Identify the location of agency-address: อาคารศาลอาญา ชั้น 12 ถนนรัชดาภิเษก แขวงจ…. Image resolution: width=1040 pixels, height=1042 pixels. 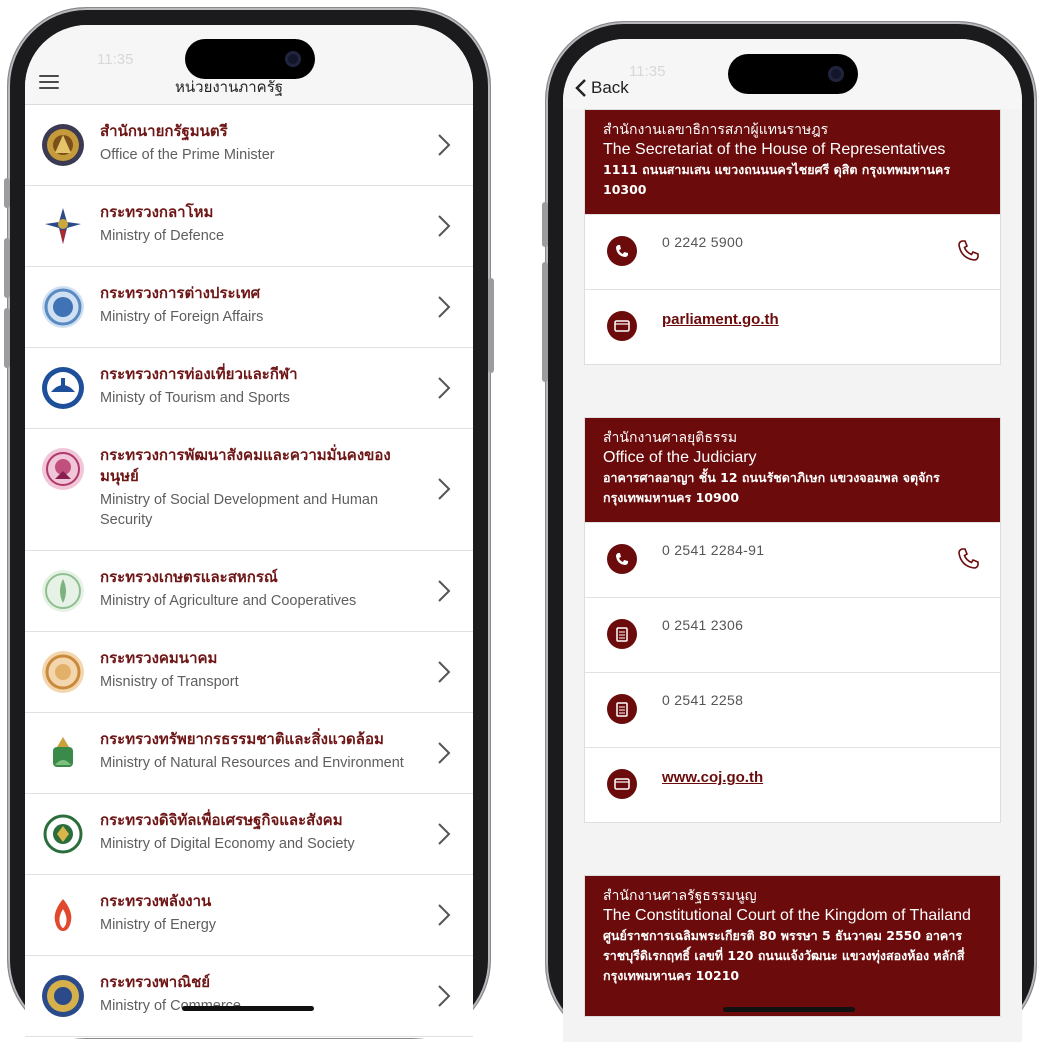
(771, 487).